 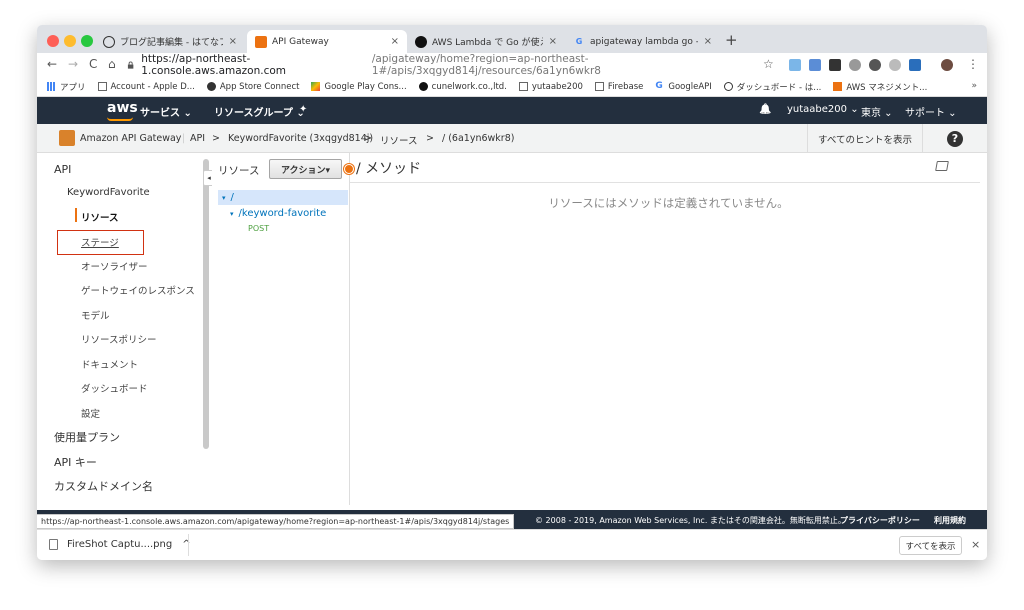 I want to click on sidebar-item-resource-policy: リソースポリシー, so click(x=119, y=339).